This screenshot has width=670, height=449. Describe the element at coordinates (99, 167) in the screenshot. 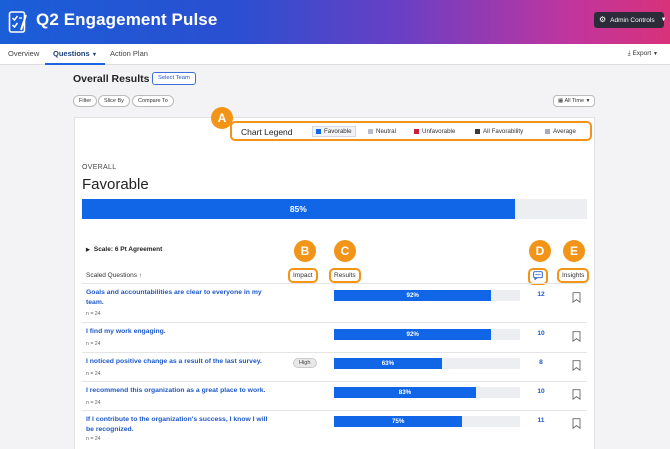

I see `overall-label: OVERALL` at that location.